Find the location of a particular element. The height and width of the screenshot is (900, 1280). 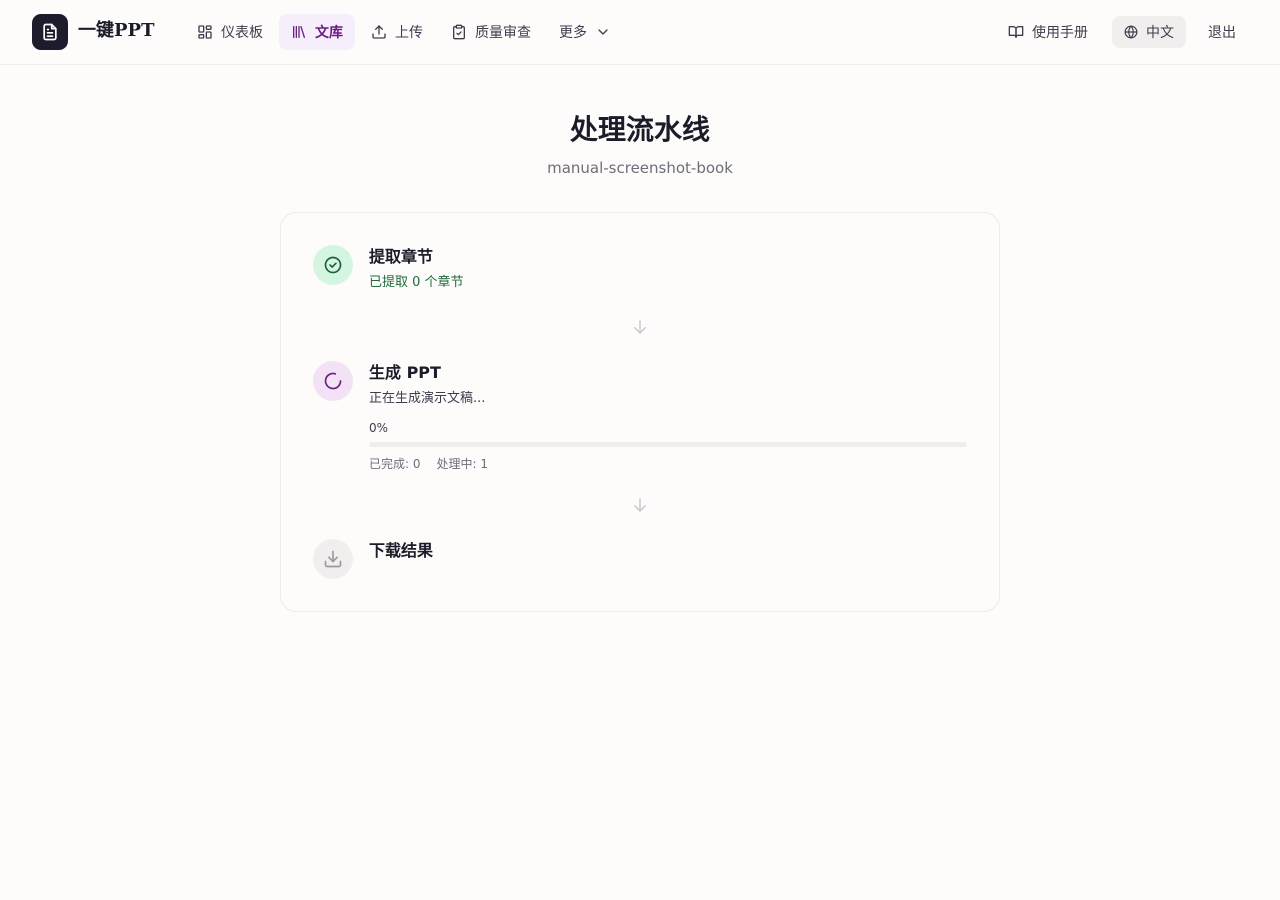

library-icon is located at coordinates (299, 32).